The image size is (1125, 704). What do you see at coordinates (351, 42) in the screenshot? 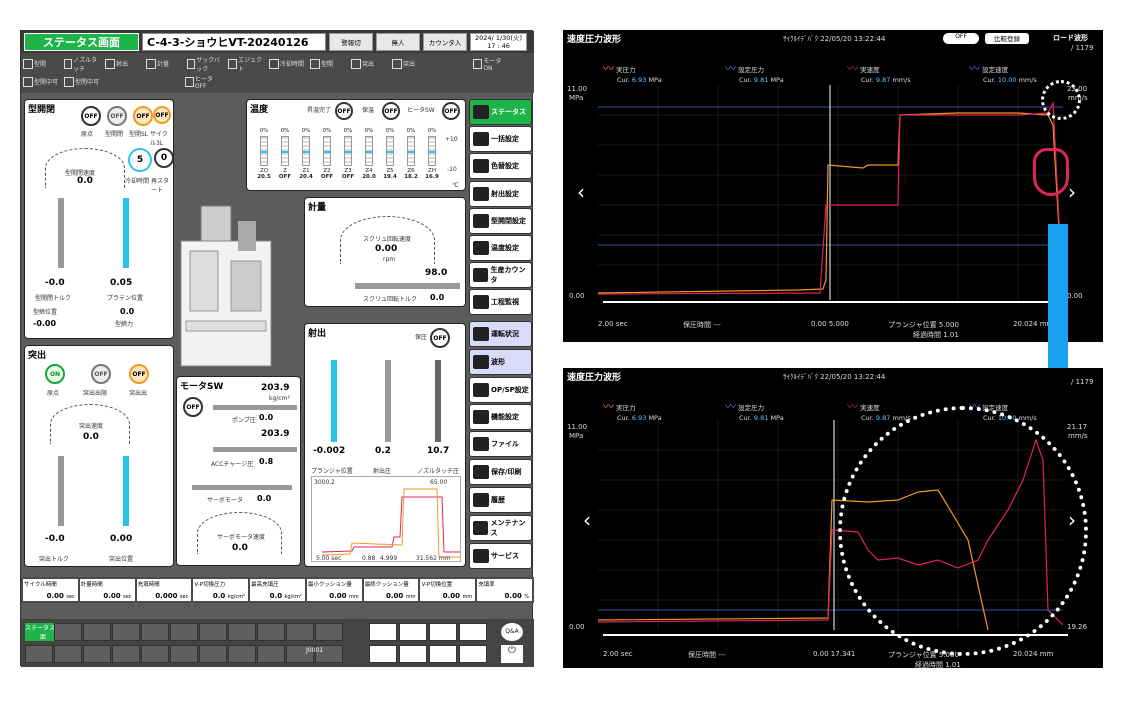
I see `alarm-off-button: 警報切` at bounding box center [351, 42].